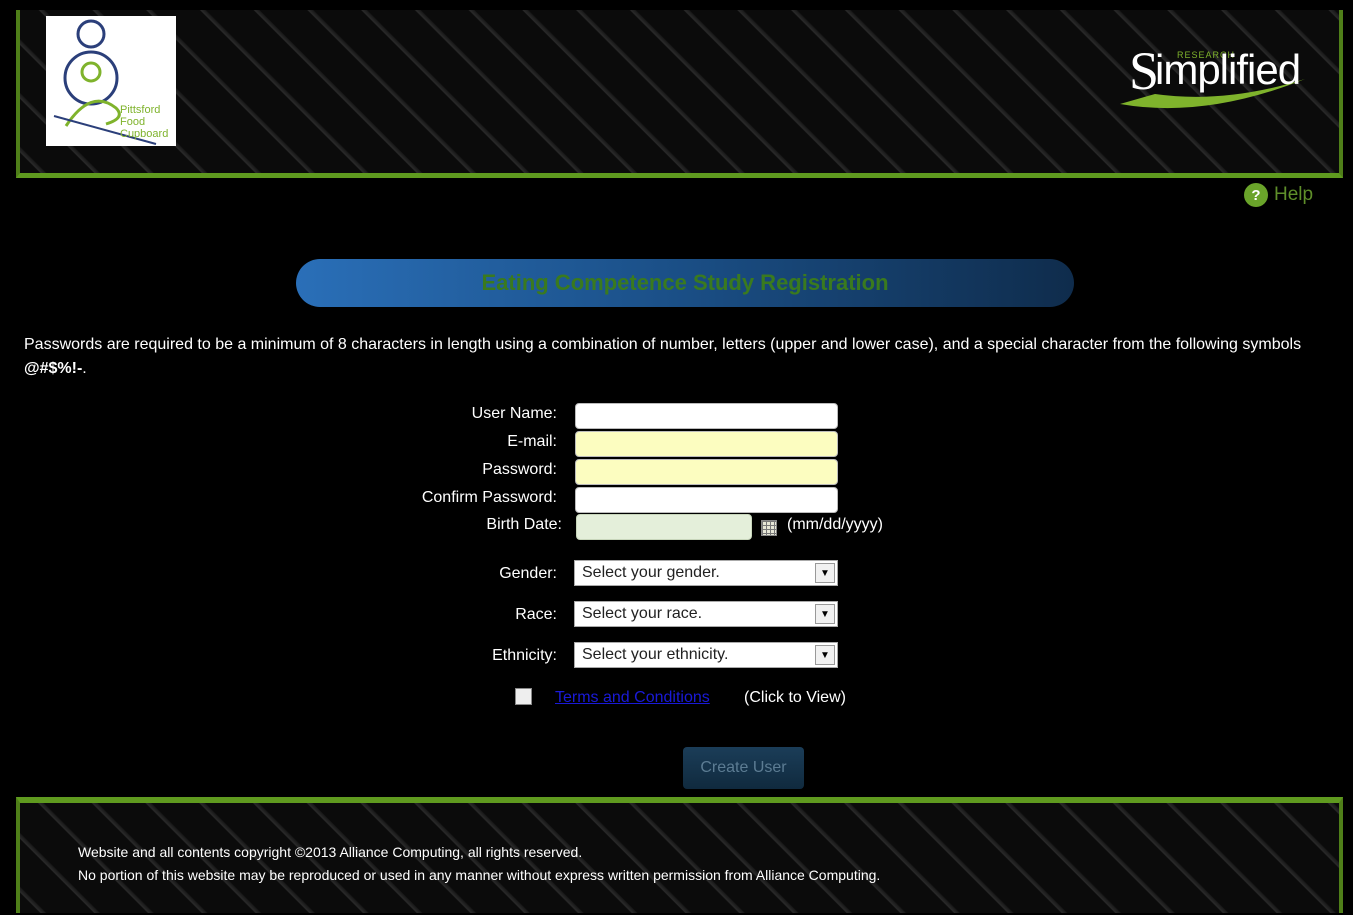 The image size is (1353, 915). Describe the element at coordinates (1256, 195) in the screenshot. I see `question-icon: ?` at that location.